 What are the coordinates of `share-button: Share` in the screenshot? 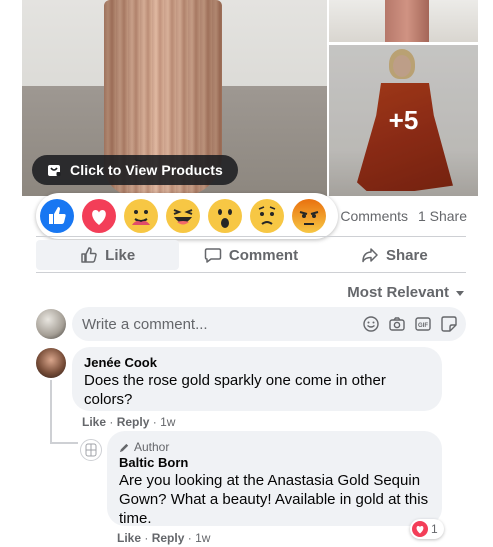 It's located at (394, 255).